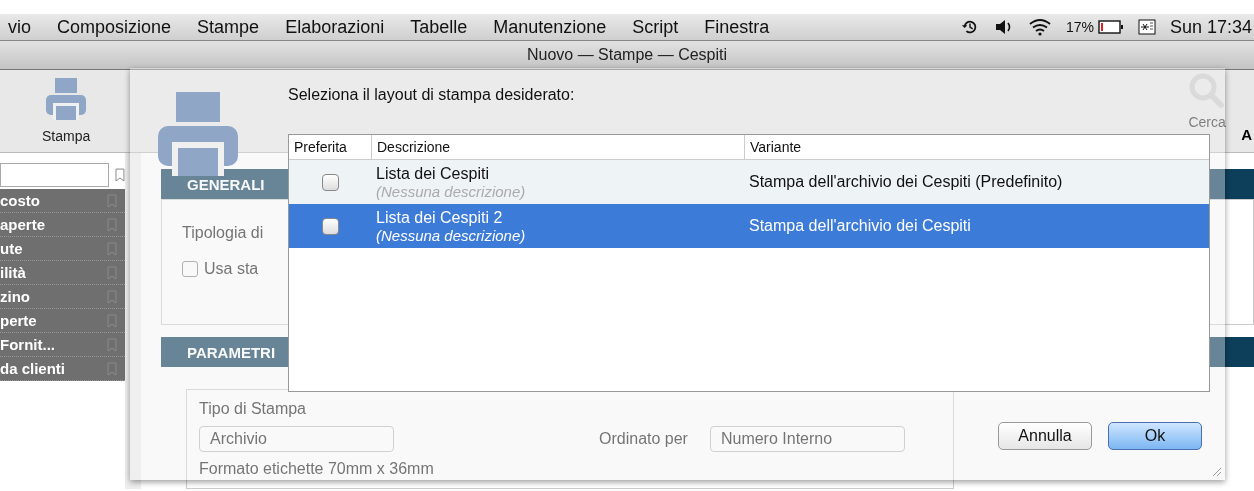  What do you see at coordinates (316, 469) in the screenshot?
I see `format-text: Formato etichette 70mm x 36mm` at bounding box center [316, 469].